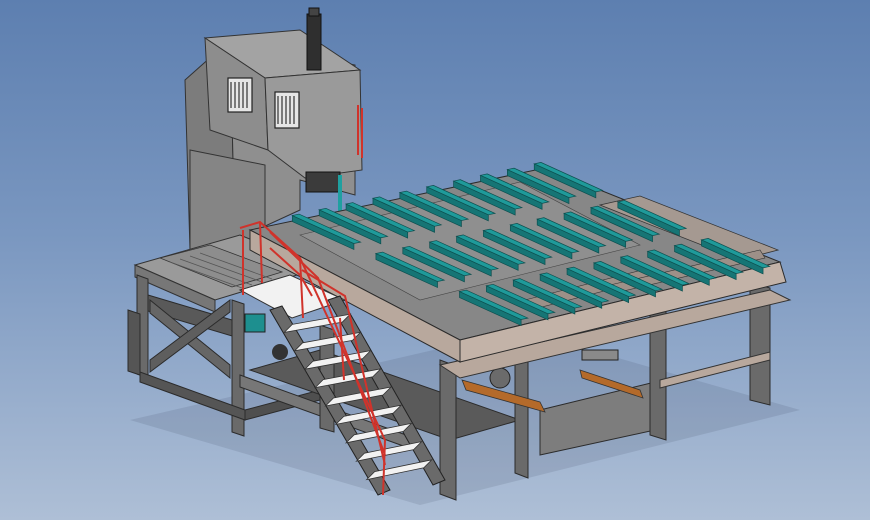 The image size is (870, 520). What do you see at coordinates (287, 110) in the screenshot?
I see `vent-right` at bounding box center [287, 110].